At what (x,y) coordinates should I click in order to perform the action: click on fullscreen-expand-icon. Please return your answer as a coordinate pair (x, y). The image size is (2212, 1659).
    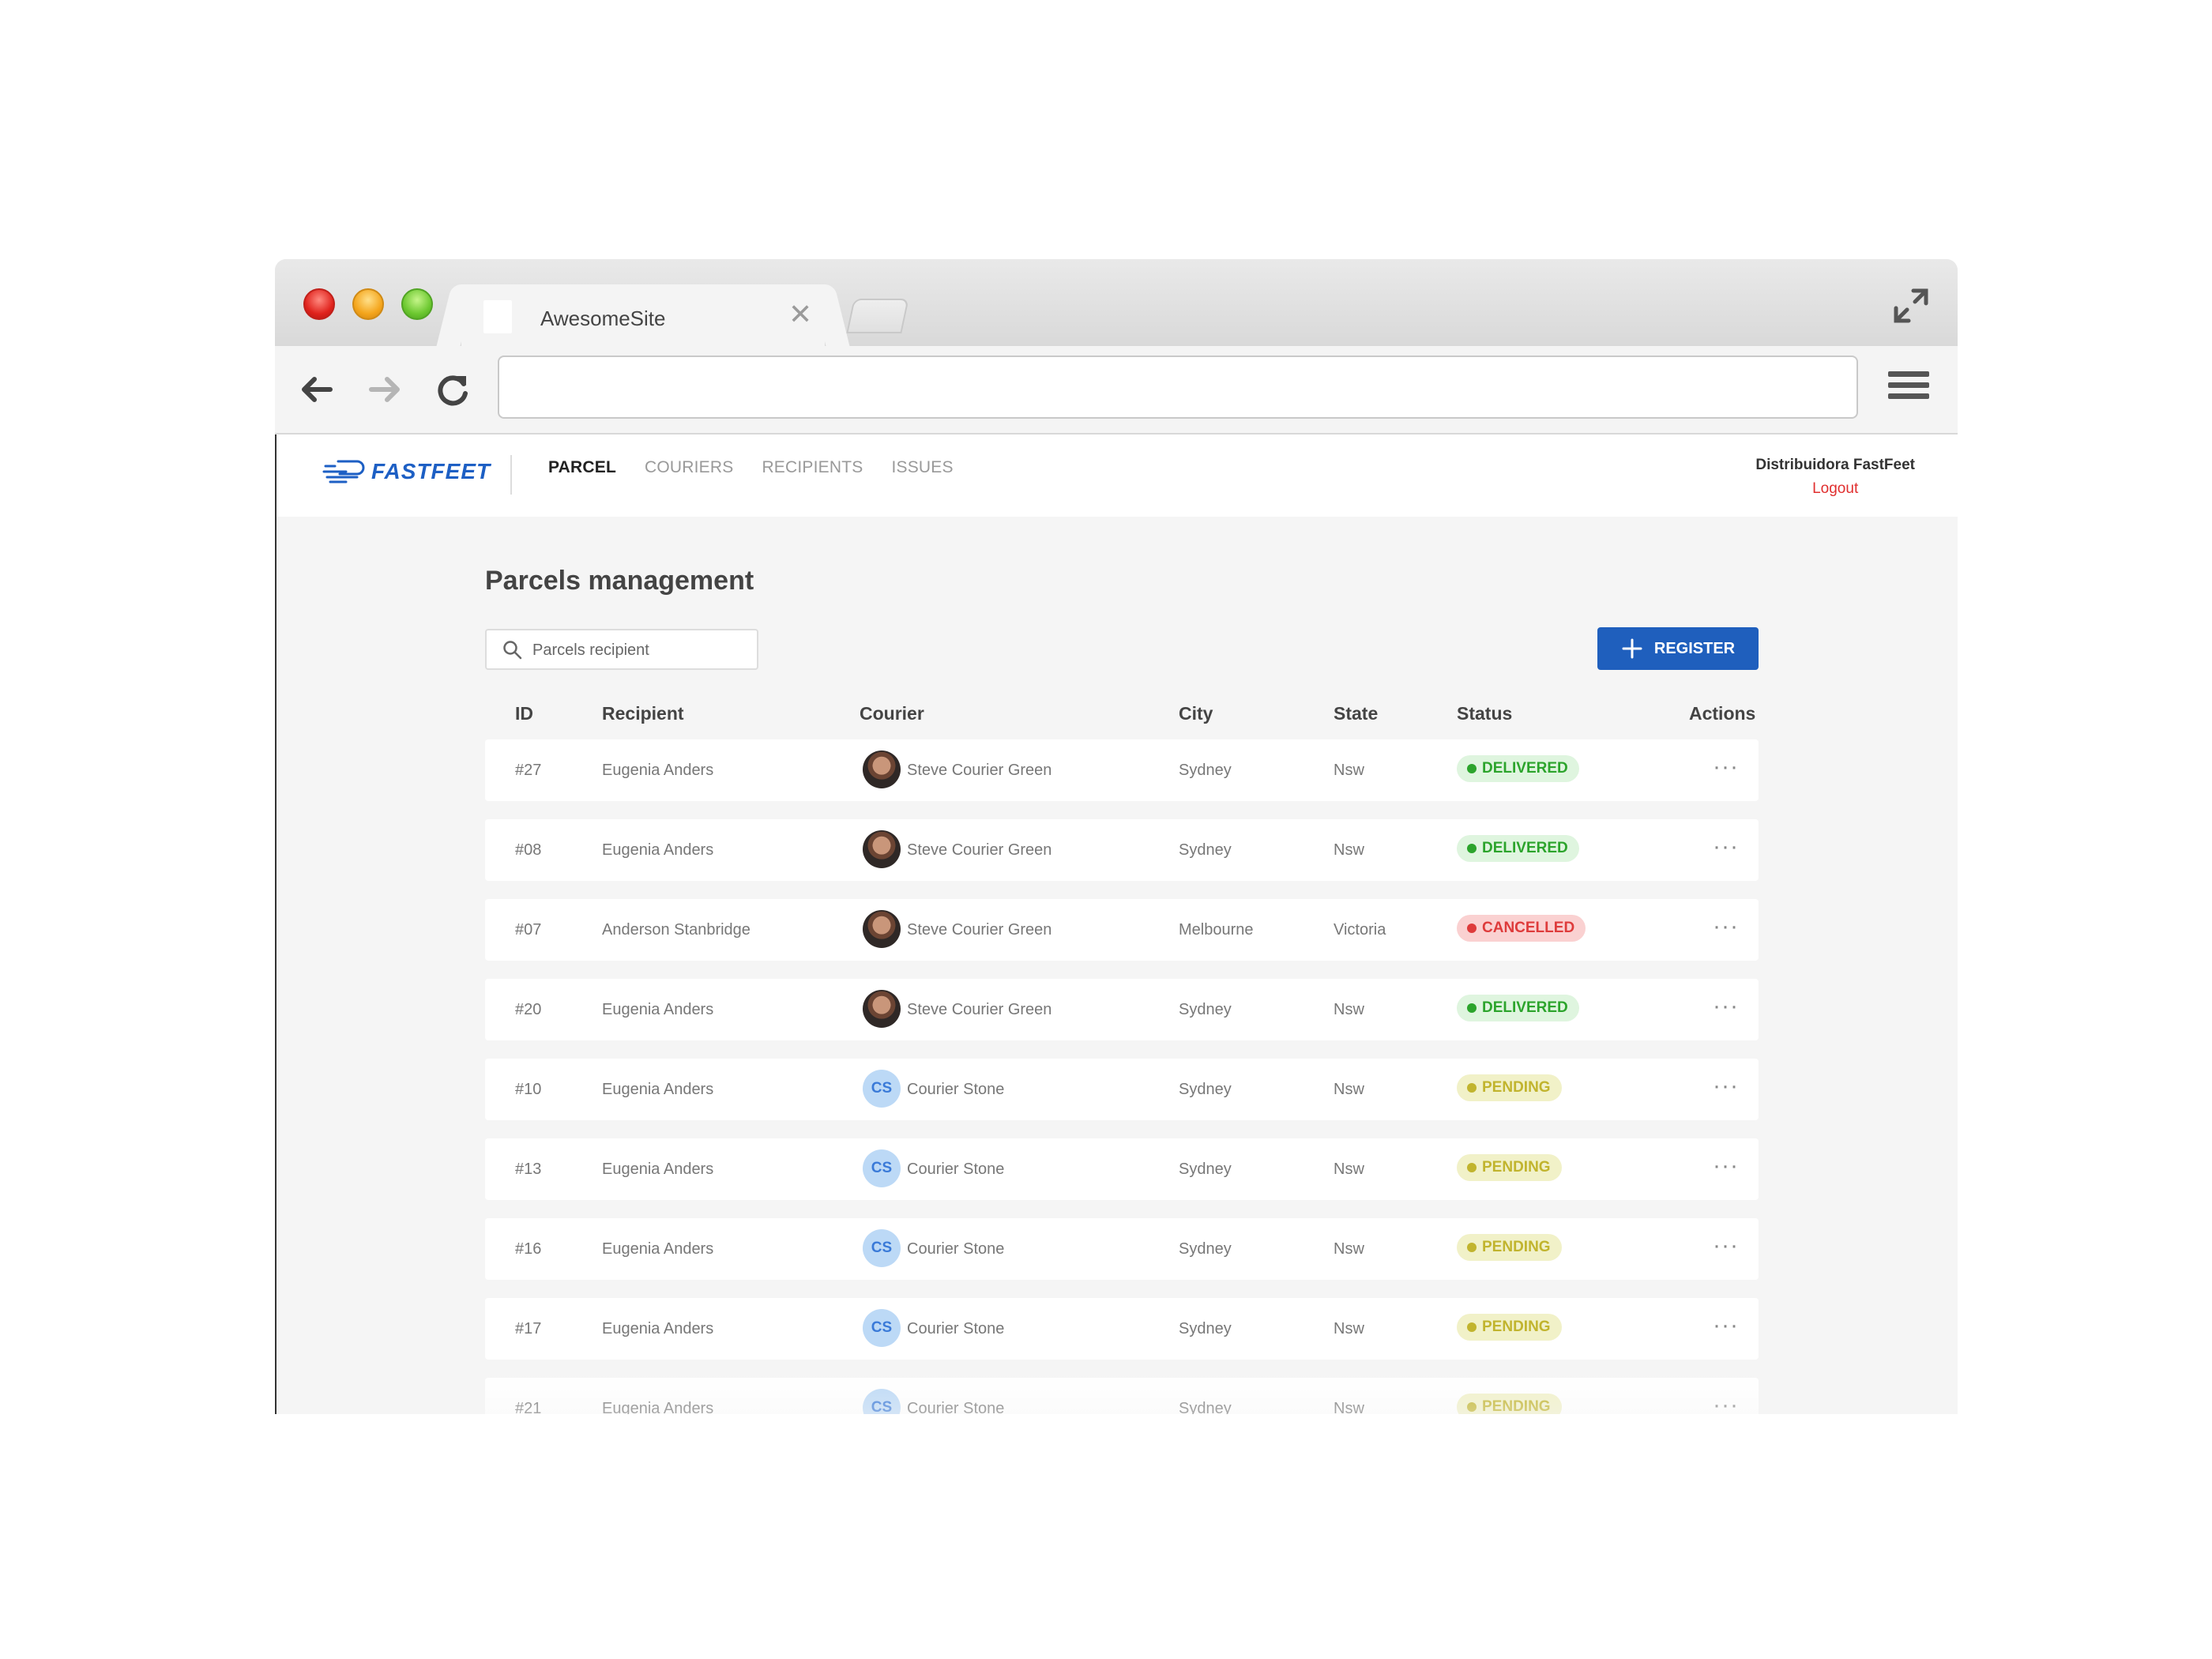
    Looking at the image, I should click on (1911, 305).